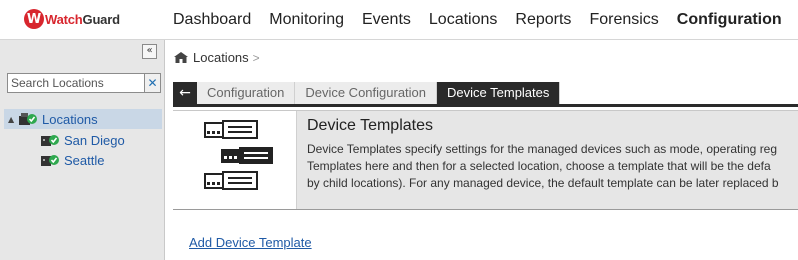  Describe the element at coordinates (386, 19) in the screenshot. I see `nav-events: Events` at that location.